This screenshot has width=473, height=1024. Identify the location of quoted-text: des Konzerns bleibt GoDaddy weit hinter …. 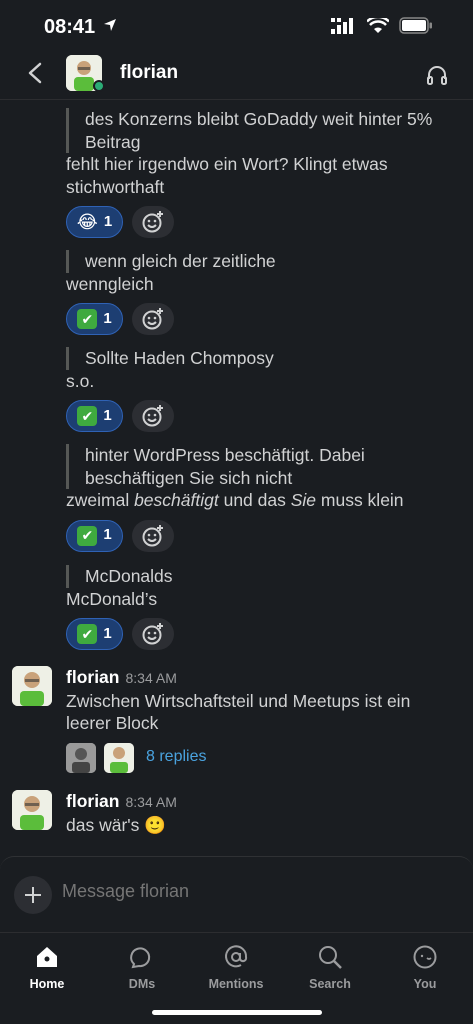
(256, 130).